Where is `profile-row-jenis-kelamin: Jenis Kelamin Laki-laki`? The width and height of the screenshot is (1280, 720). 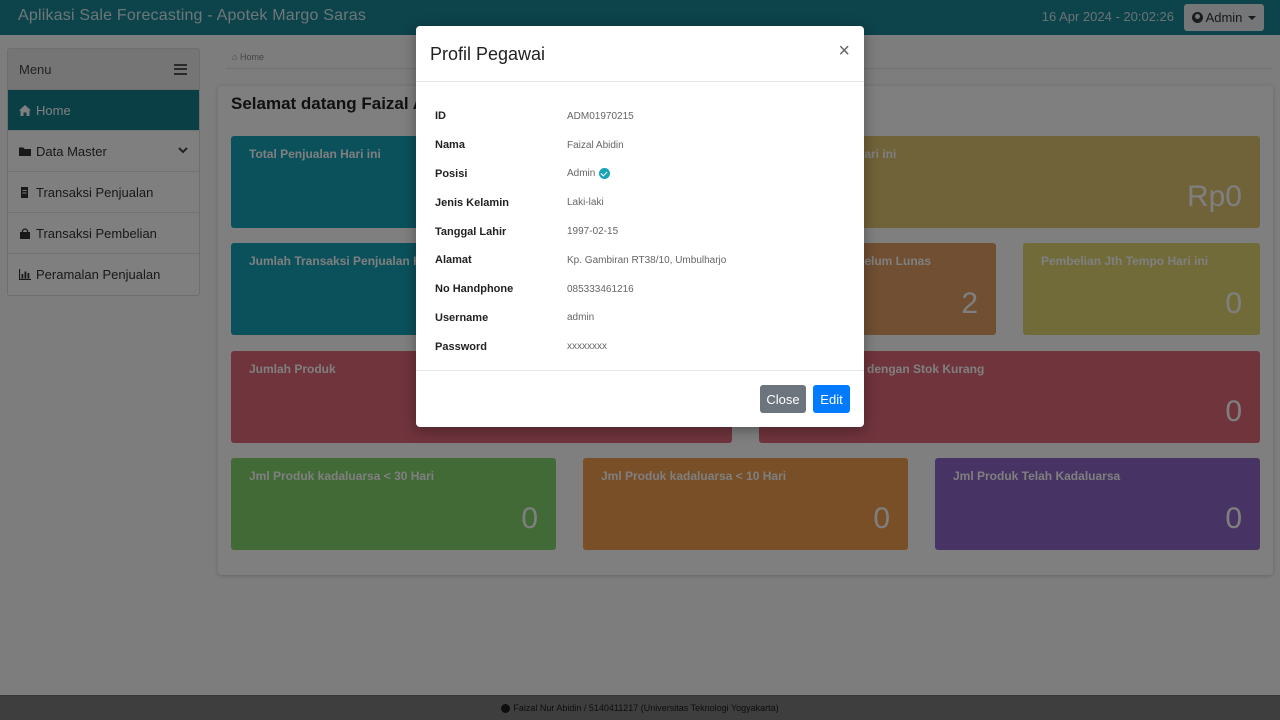 profile-row-jenis-kelamin: Jenis Kelamin Laki-laki is located at coordinates (640, 202).